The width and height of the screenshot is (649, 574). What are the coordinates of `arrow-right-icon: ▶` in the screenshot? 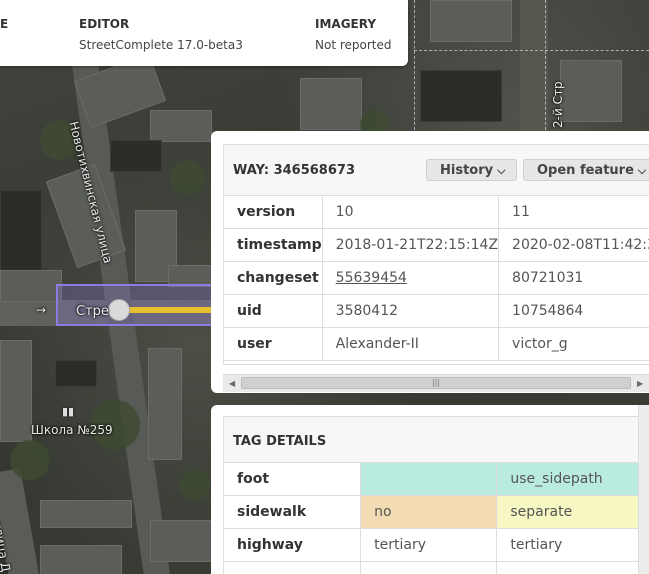 It's located at (640, 383).